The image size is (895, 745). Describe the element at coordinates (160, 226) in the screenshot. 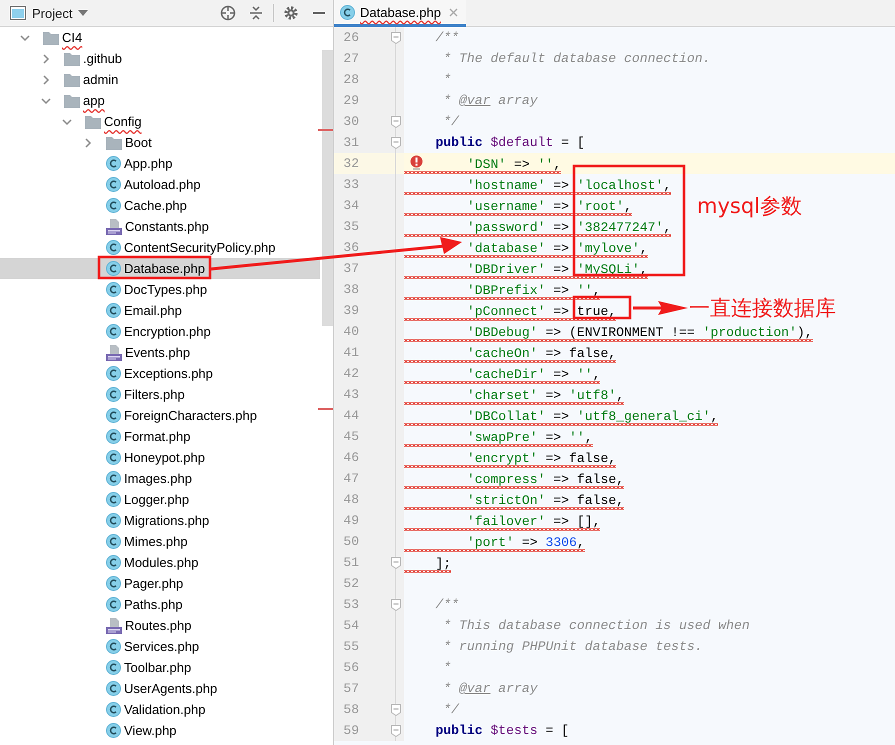

I see `tree-item: Constants.php` at that location.